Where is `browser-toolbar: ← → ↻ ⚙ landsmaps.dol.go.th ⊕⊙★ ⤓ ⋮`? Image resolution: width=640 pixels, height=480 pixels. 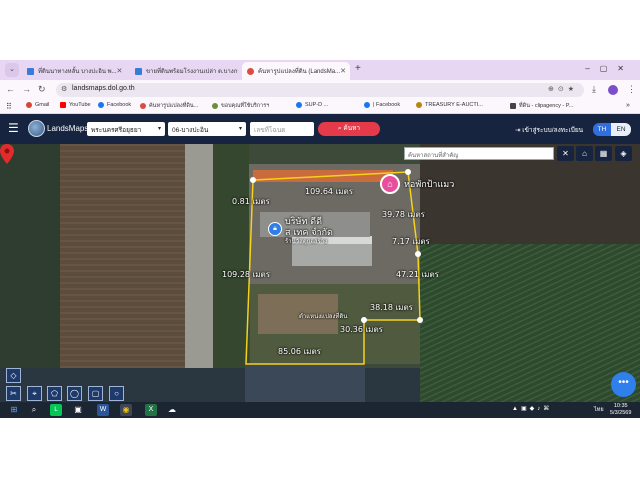
browser-toolbar: ← → ↻ ⚙ landsmaps.dol.go.th ⊕⊙★ ⤓ ⋮ is located at coordinates (320, 90).